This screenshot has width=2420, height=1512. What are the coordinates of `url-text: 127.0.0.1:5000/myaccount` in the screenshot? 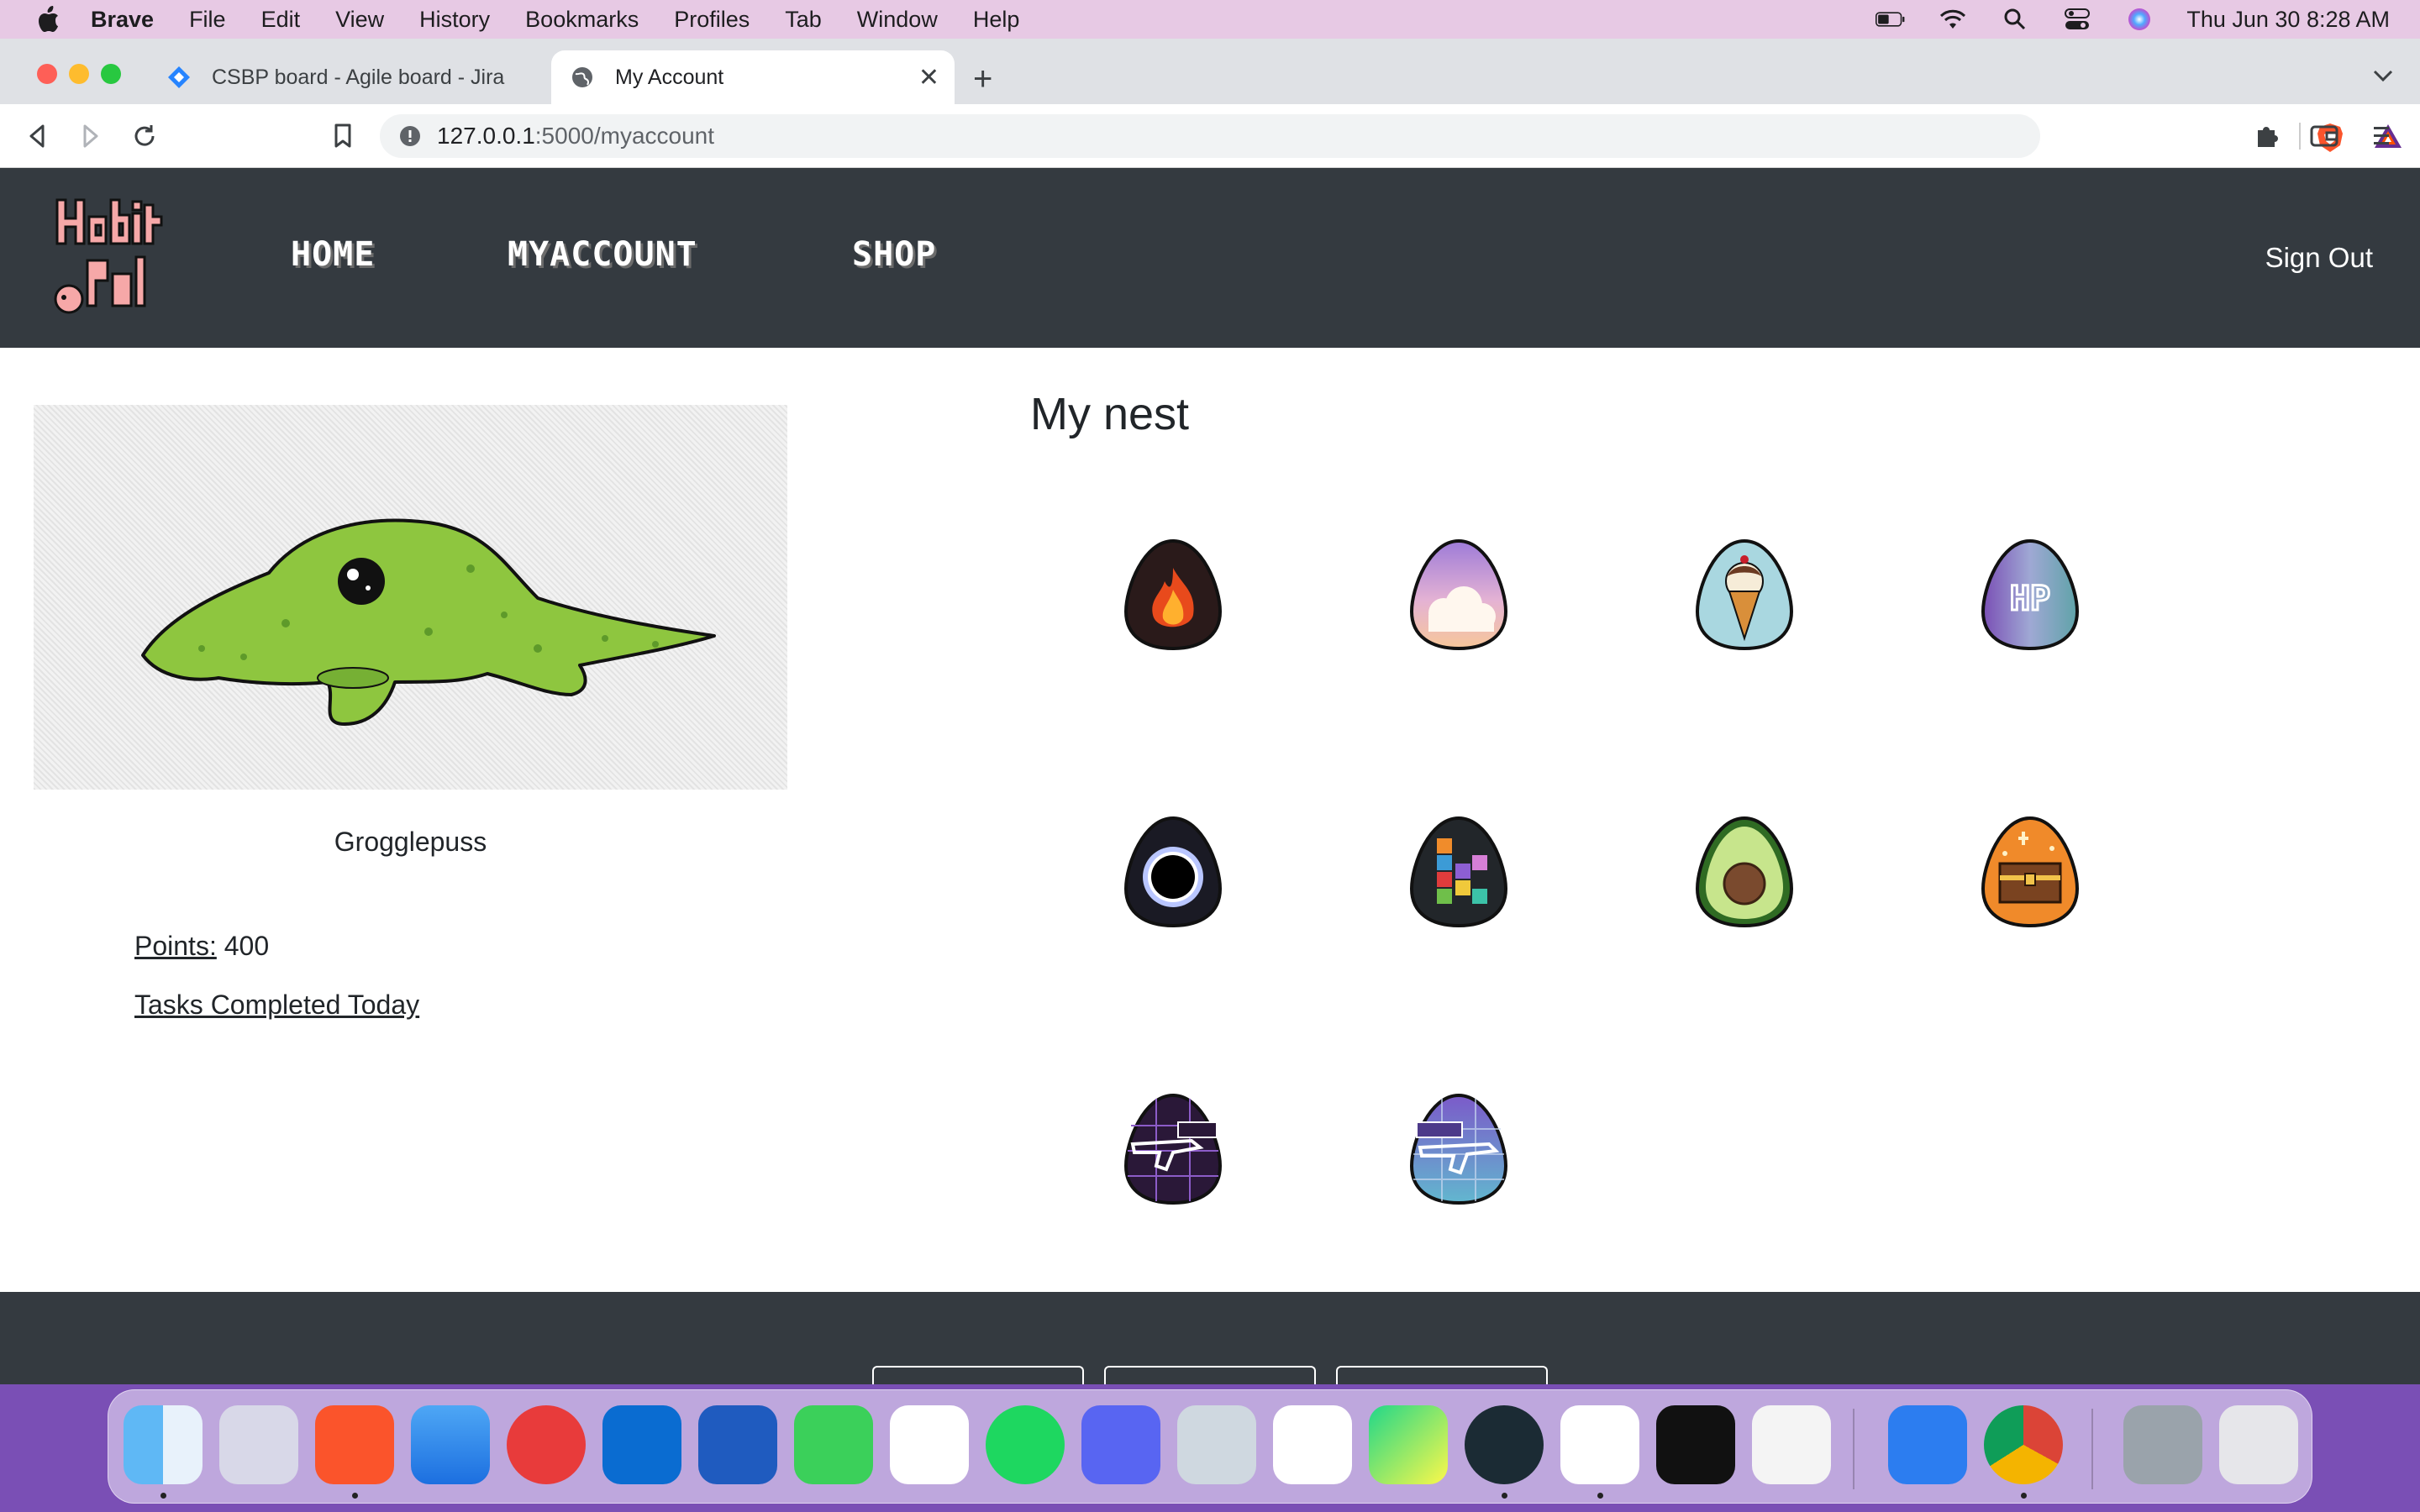 It's located at (575, 136).